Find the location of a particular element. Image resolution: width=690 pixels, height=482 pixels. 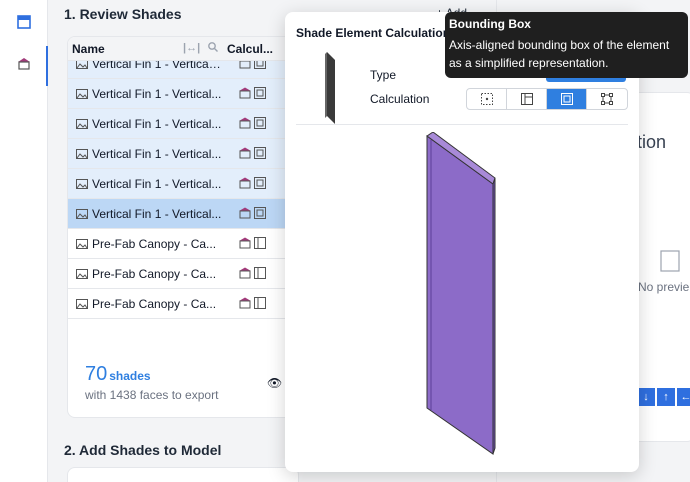

calculation-segmented-control is located at coordinates (547, 99).